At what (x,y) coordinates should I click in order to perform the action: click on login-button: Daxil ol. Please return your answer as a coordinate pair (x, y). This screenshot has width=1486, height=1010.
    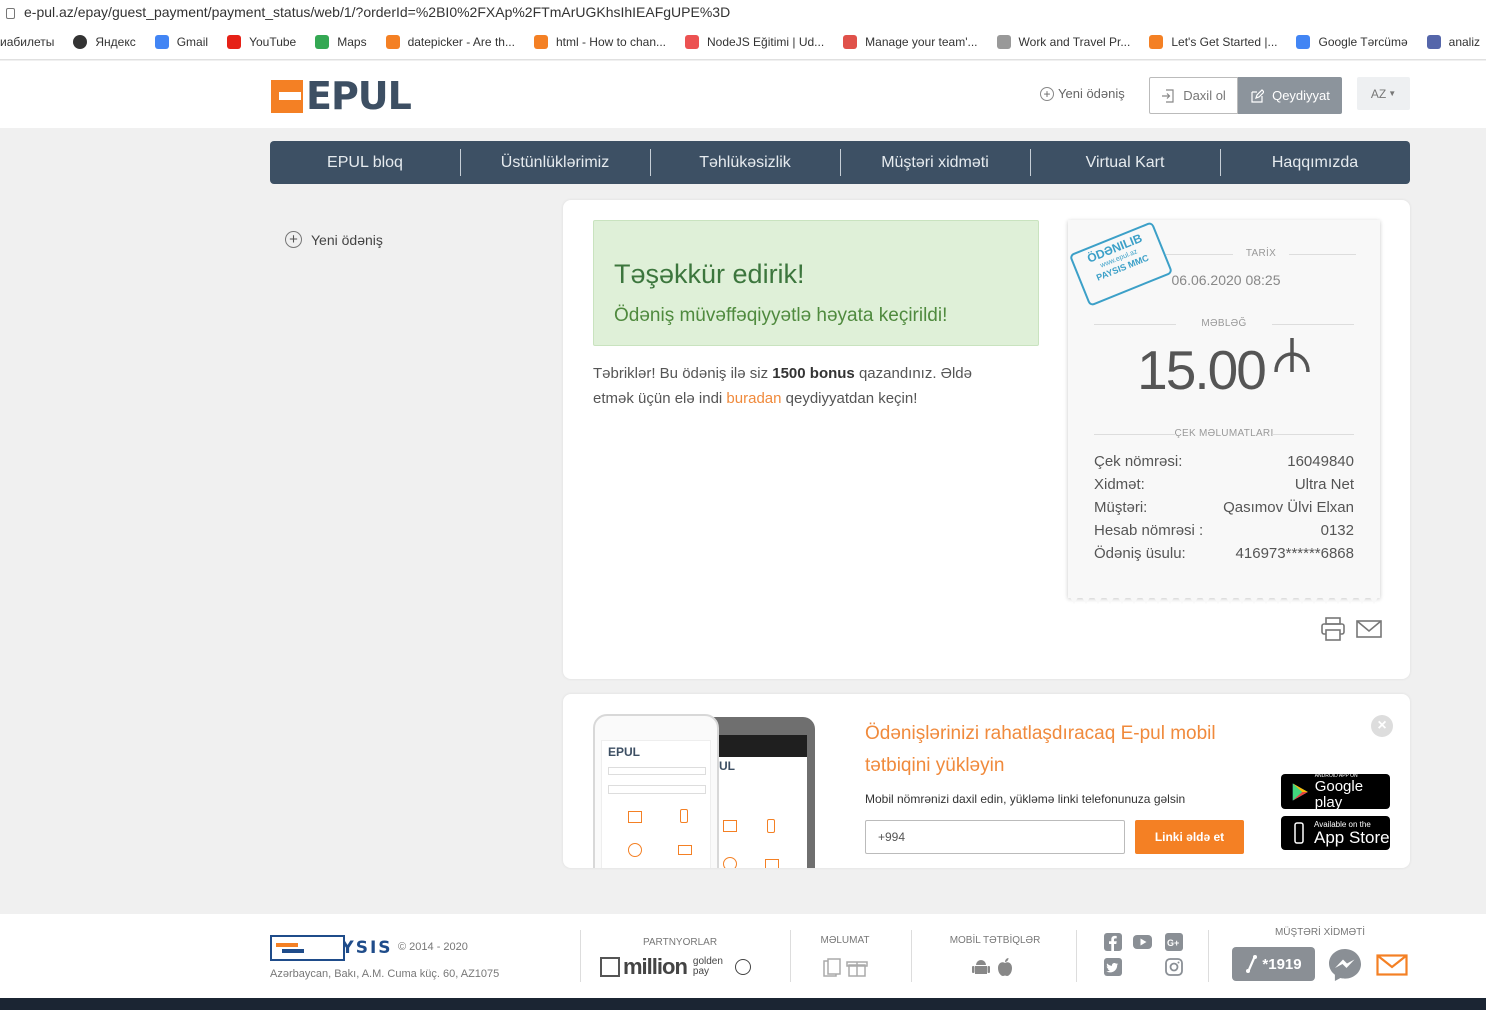
    Looking at the image, I should click on (1193, 95).